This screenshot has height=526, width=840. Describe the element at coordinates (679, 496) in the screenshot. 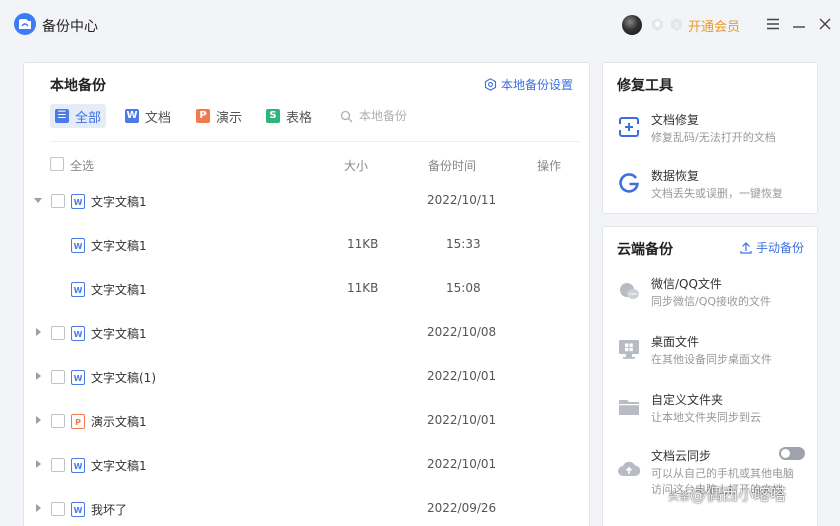

I see `watermark-prefix: 头条` at that location.